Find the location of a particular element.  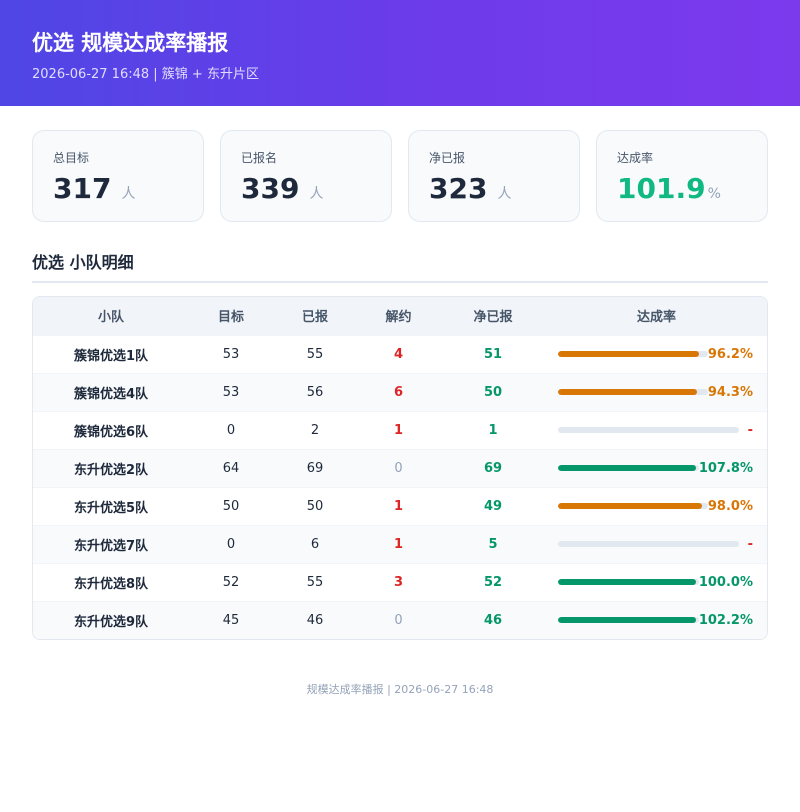

cell-rate: 107.8% is located at coordinates (656, 467).